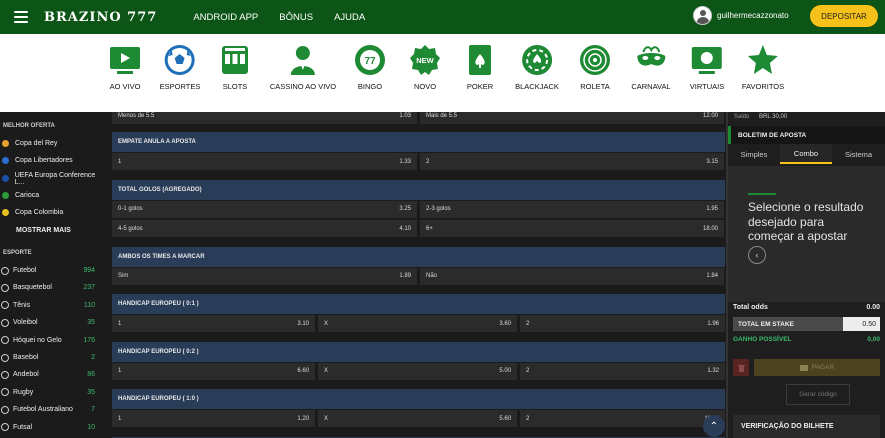  I want to click on sport-item: Tênis 110, so click(51, 305).